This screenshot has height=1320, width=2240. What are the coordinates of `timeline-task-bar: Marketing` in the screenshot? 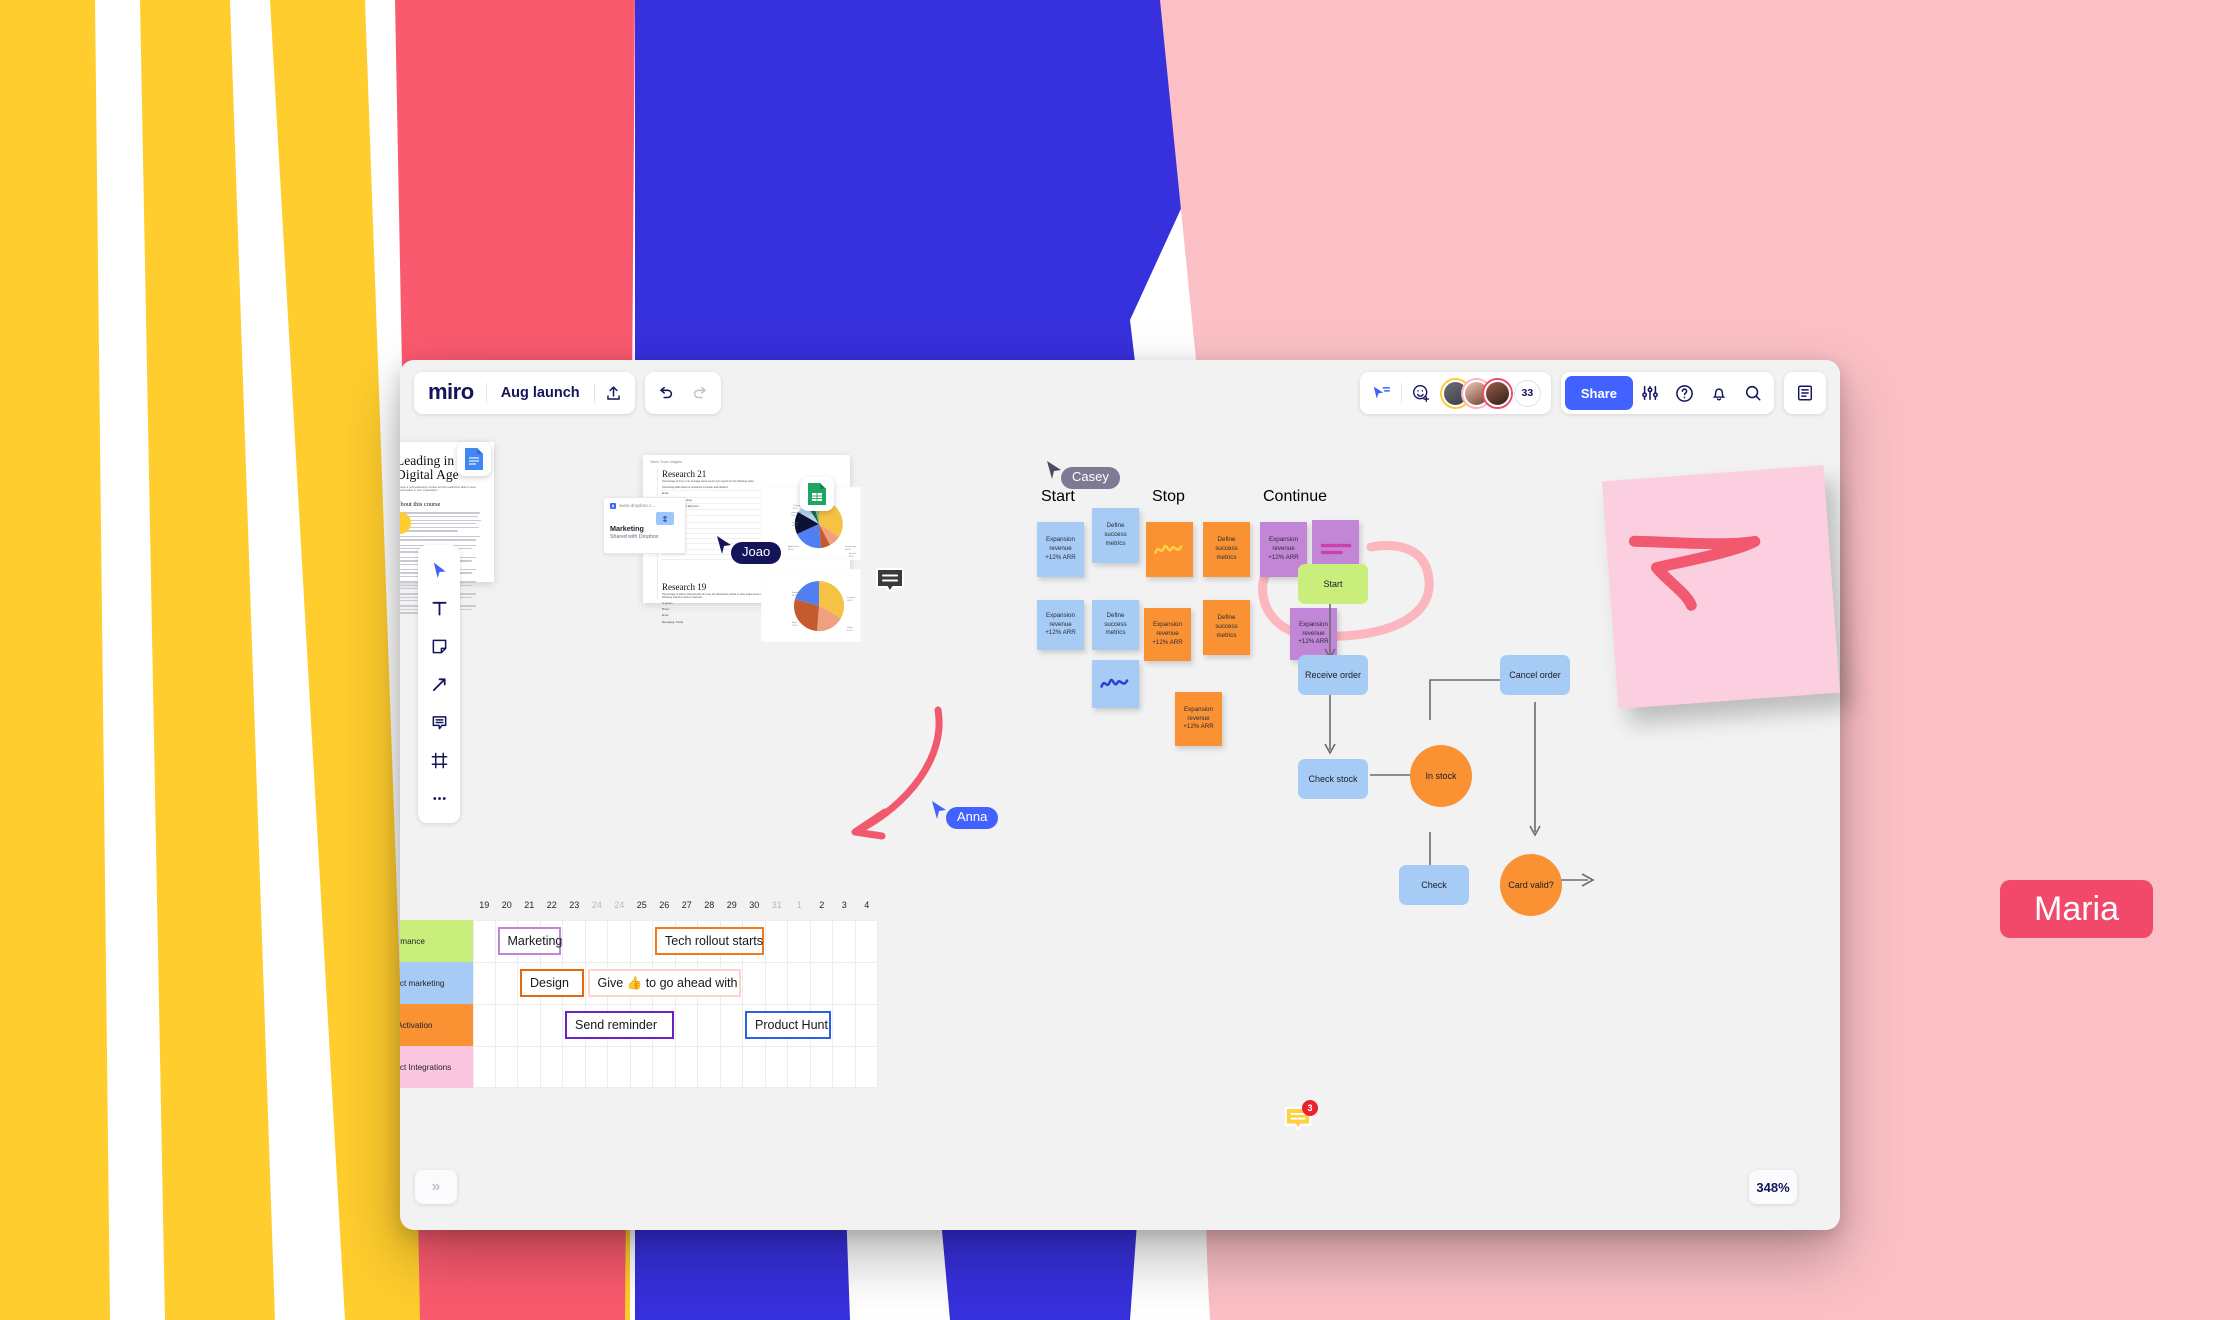 It's located at (529, 941).